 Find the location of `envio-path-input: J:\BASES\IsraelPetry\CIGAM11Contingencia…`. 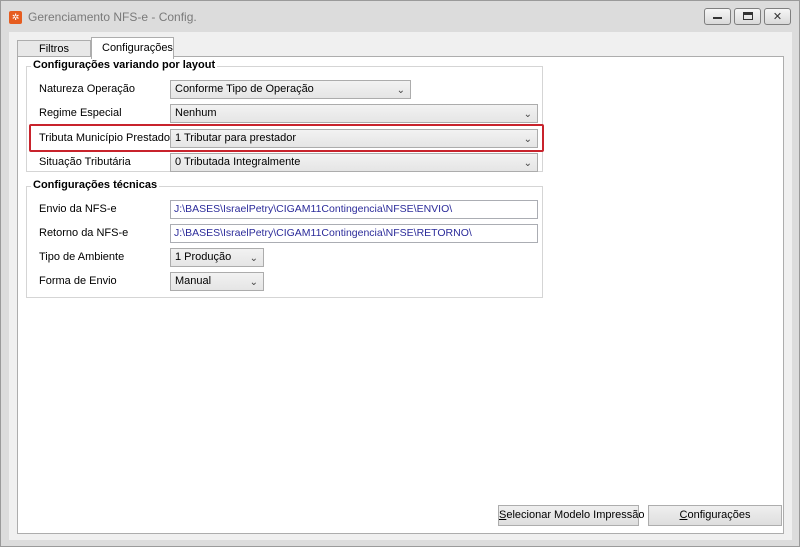

envio-path-input: J:\BASES\IsraelPetry\CIGAM11Contingencia… is located at coordinates (354, 209).